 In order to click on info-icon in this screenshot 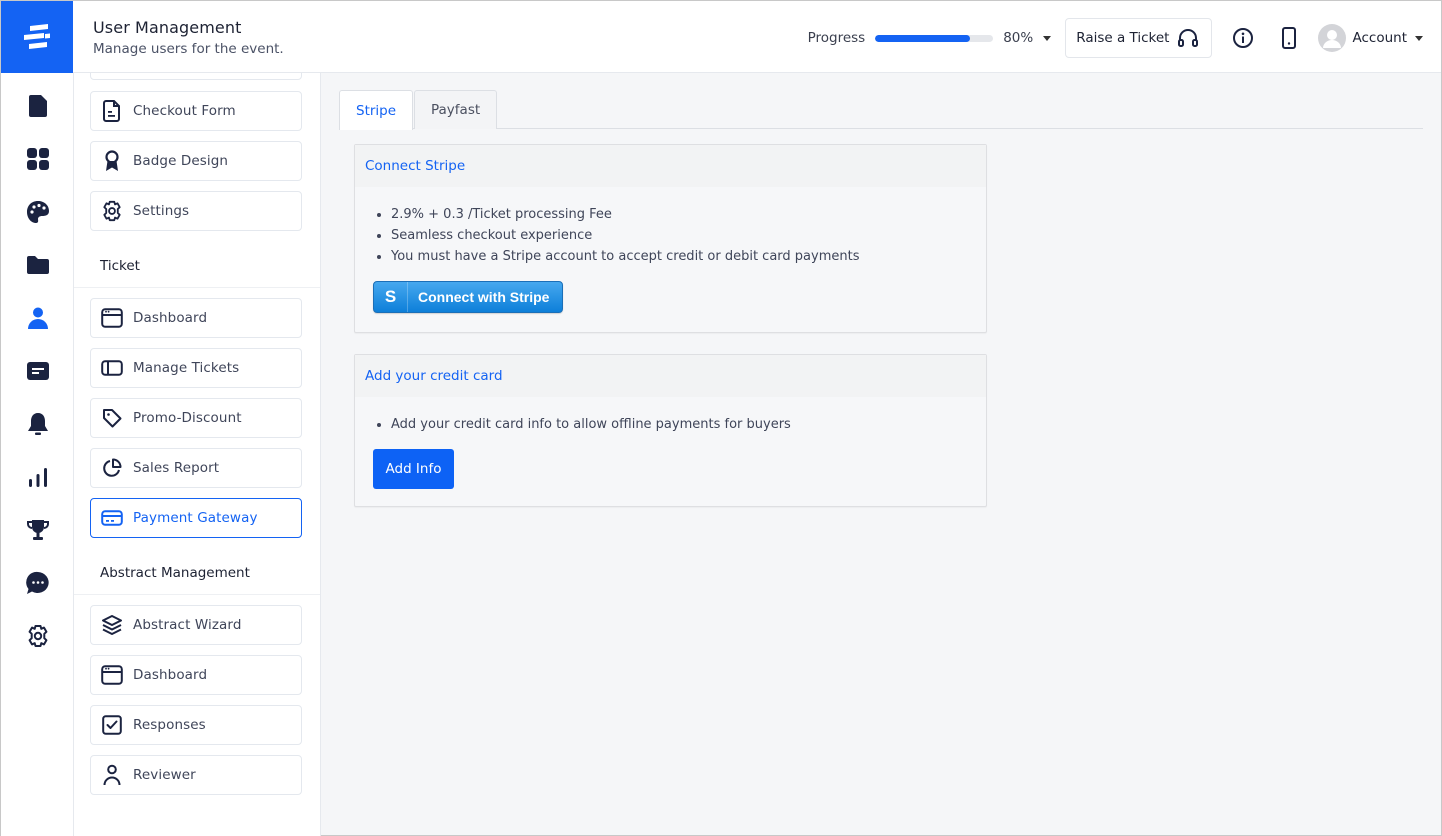, I will do `click(1243, 38)`.